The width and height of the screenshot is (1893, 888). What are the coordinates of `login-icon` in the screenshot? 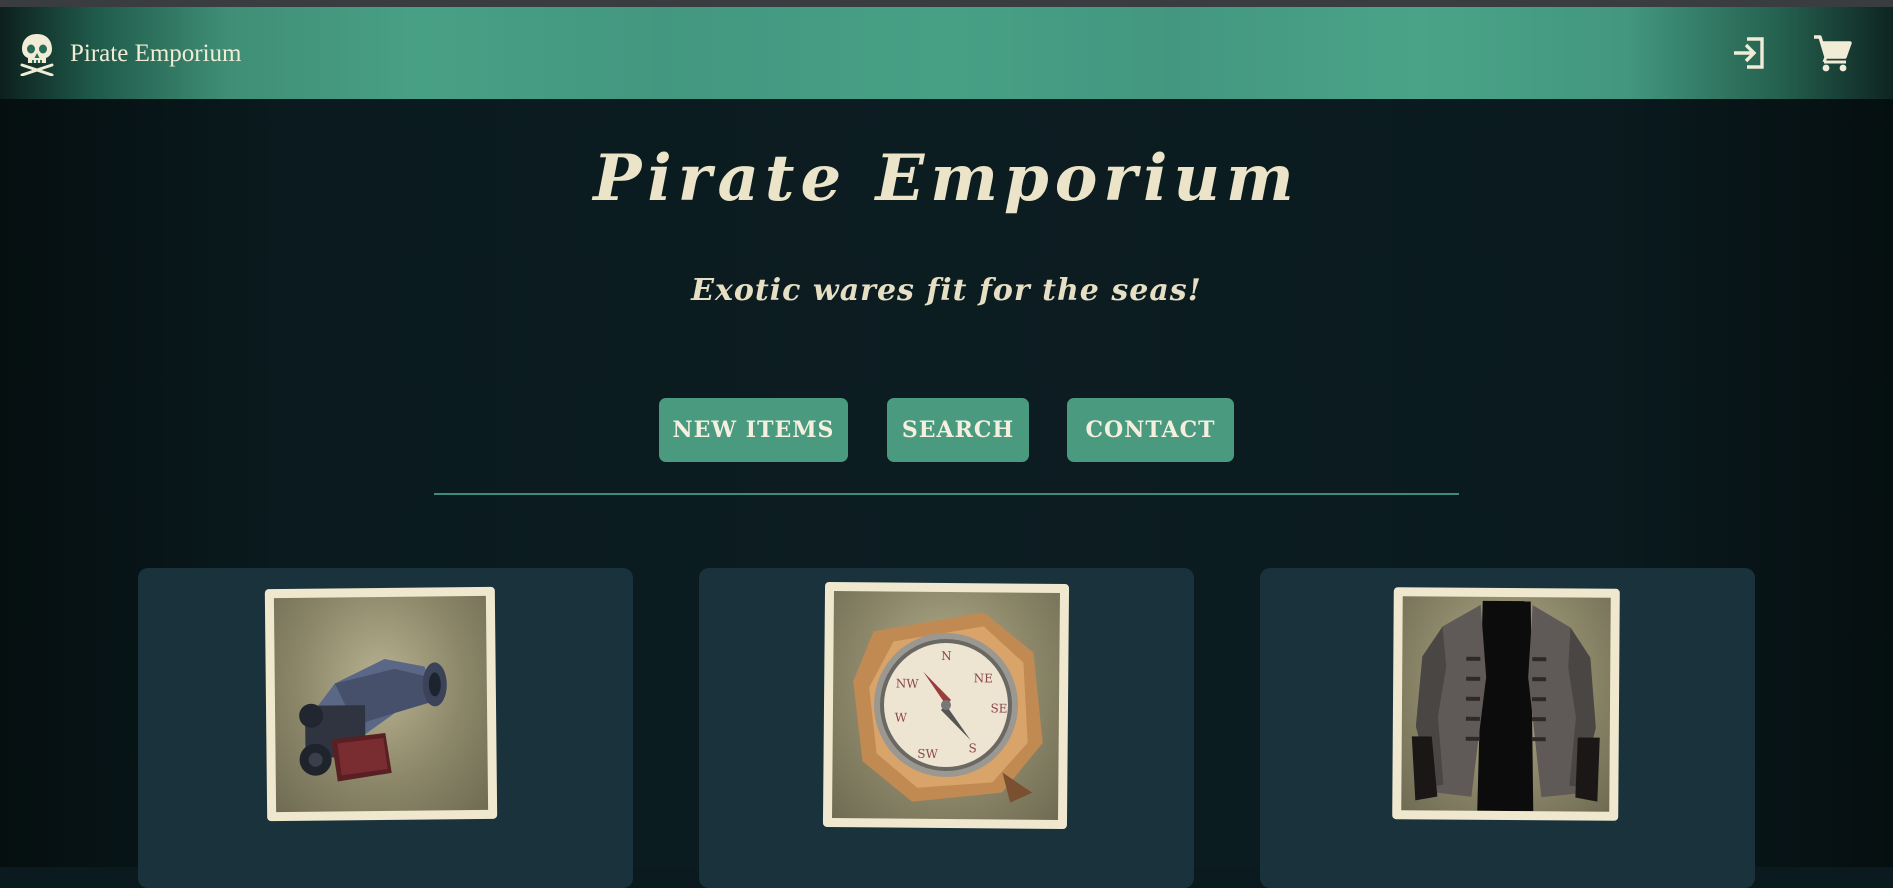 It's located at (1749, 53).